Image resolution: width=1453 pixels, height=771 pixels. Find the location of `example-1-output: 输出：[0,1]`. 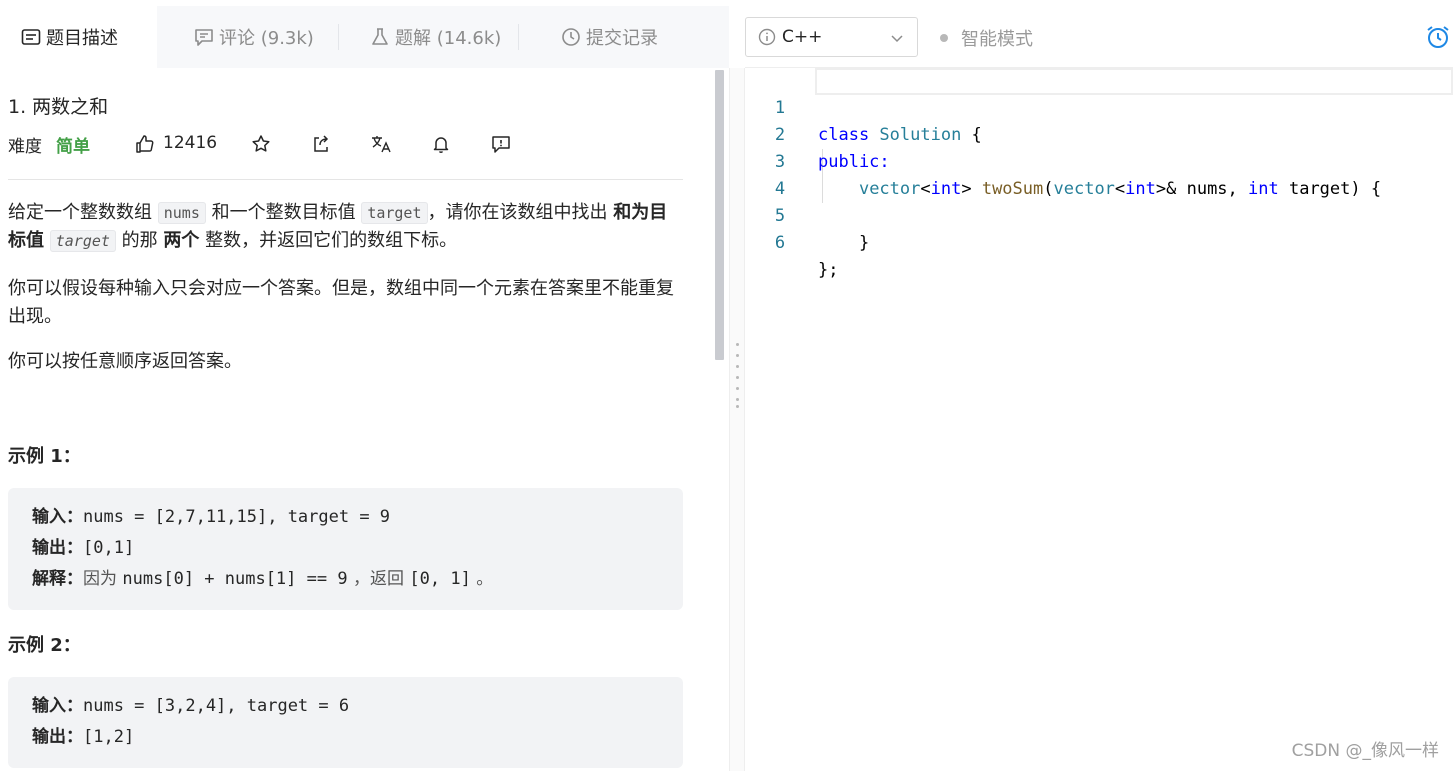

example-1-output: 输出：[0,1] is located at coordinates (345, 548).